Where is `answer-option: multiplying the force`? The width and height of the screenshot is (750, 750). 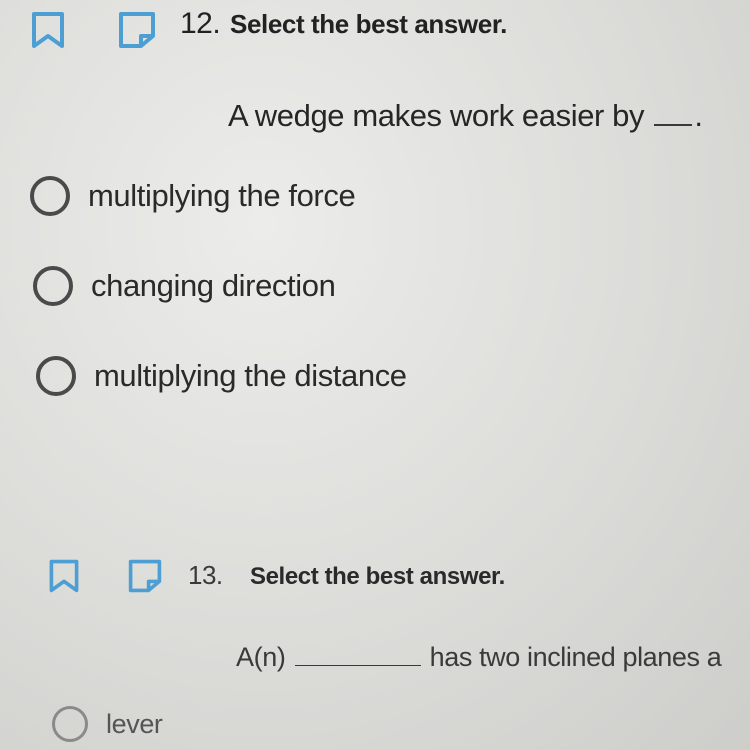 answer-option: multiplying the force is located at coordinates (193, 196).